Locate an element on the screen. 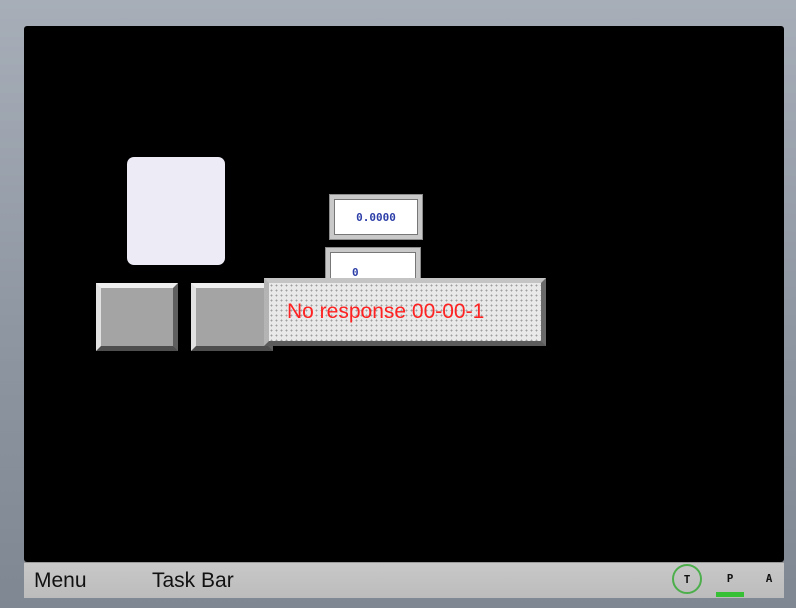 The height and width of the screenshot is (608, 796). status-indicator-p-label: P is located at coordinates (730, 578).